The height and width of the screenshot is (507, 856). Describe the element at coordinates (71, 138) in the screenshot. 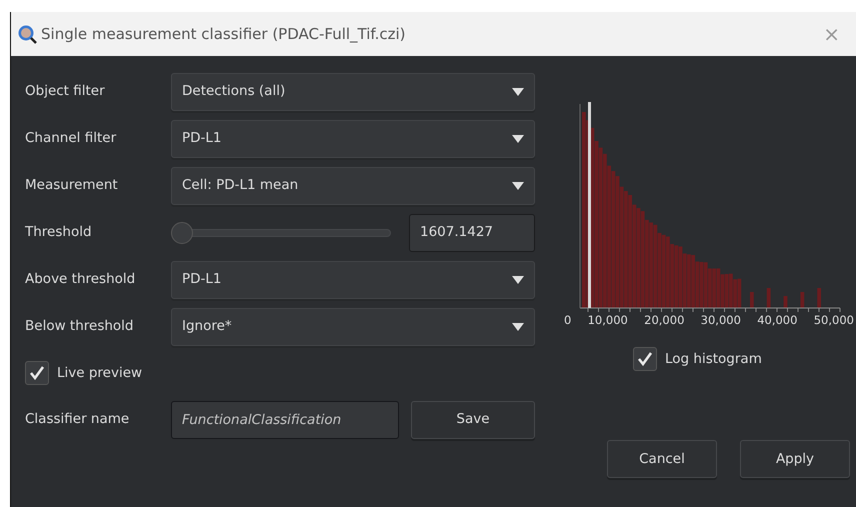

I see `field-label: Channel filter` at that location.